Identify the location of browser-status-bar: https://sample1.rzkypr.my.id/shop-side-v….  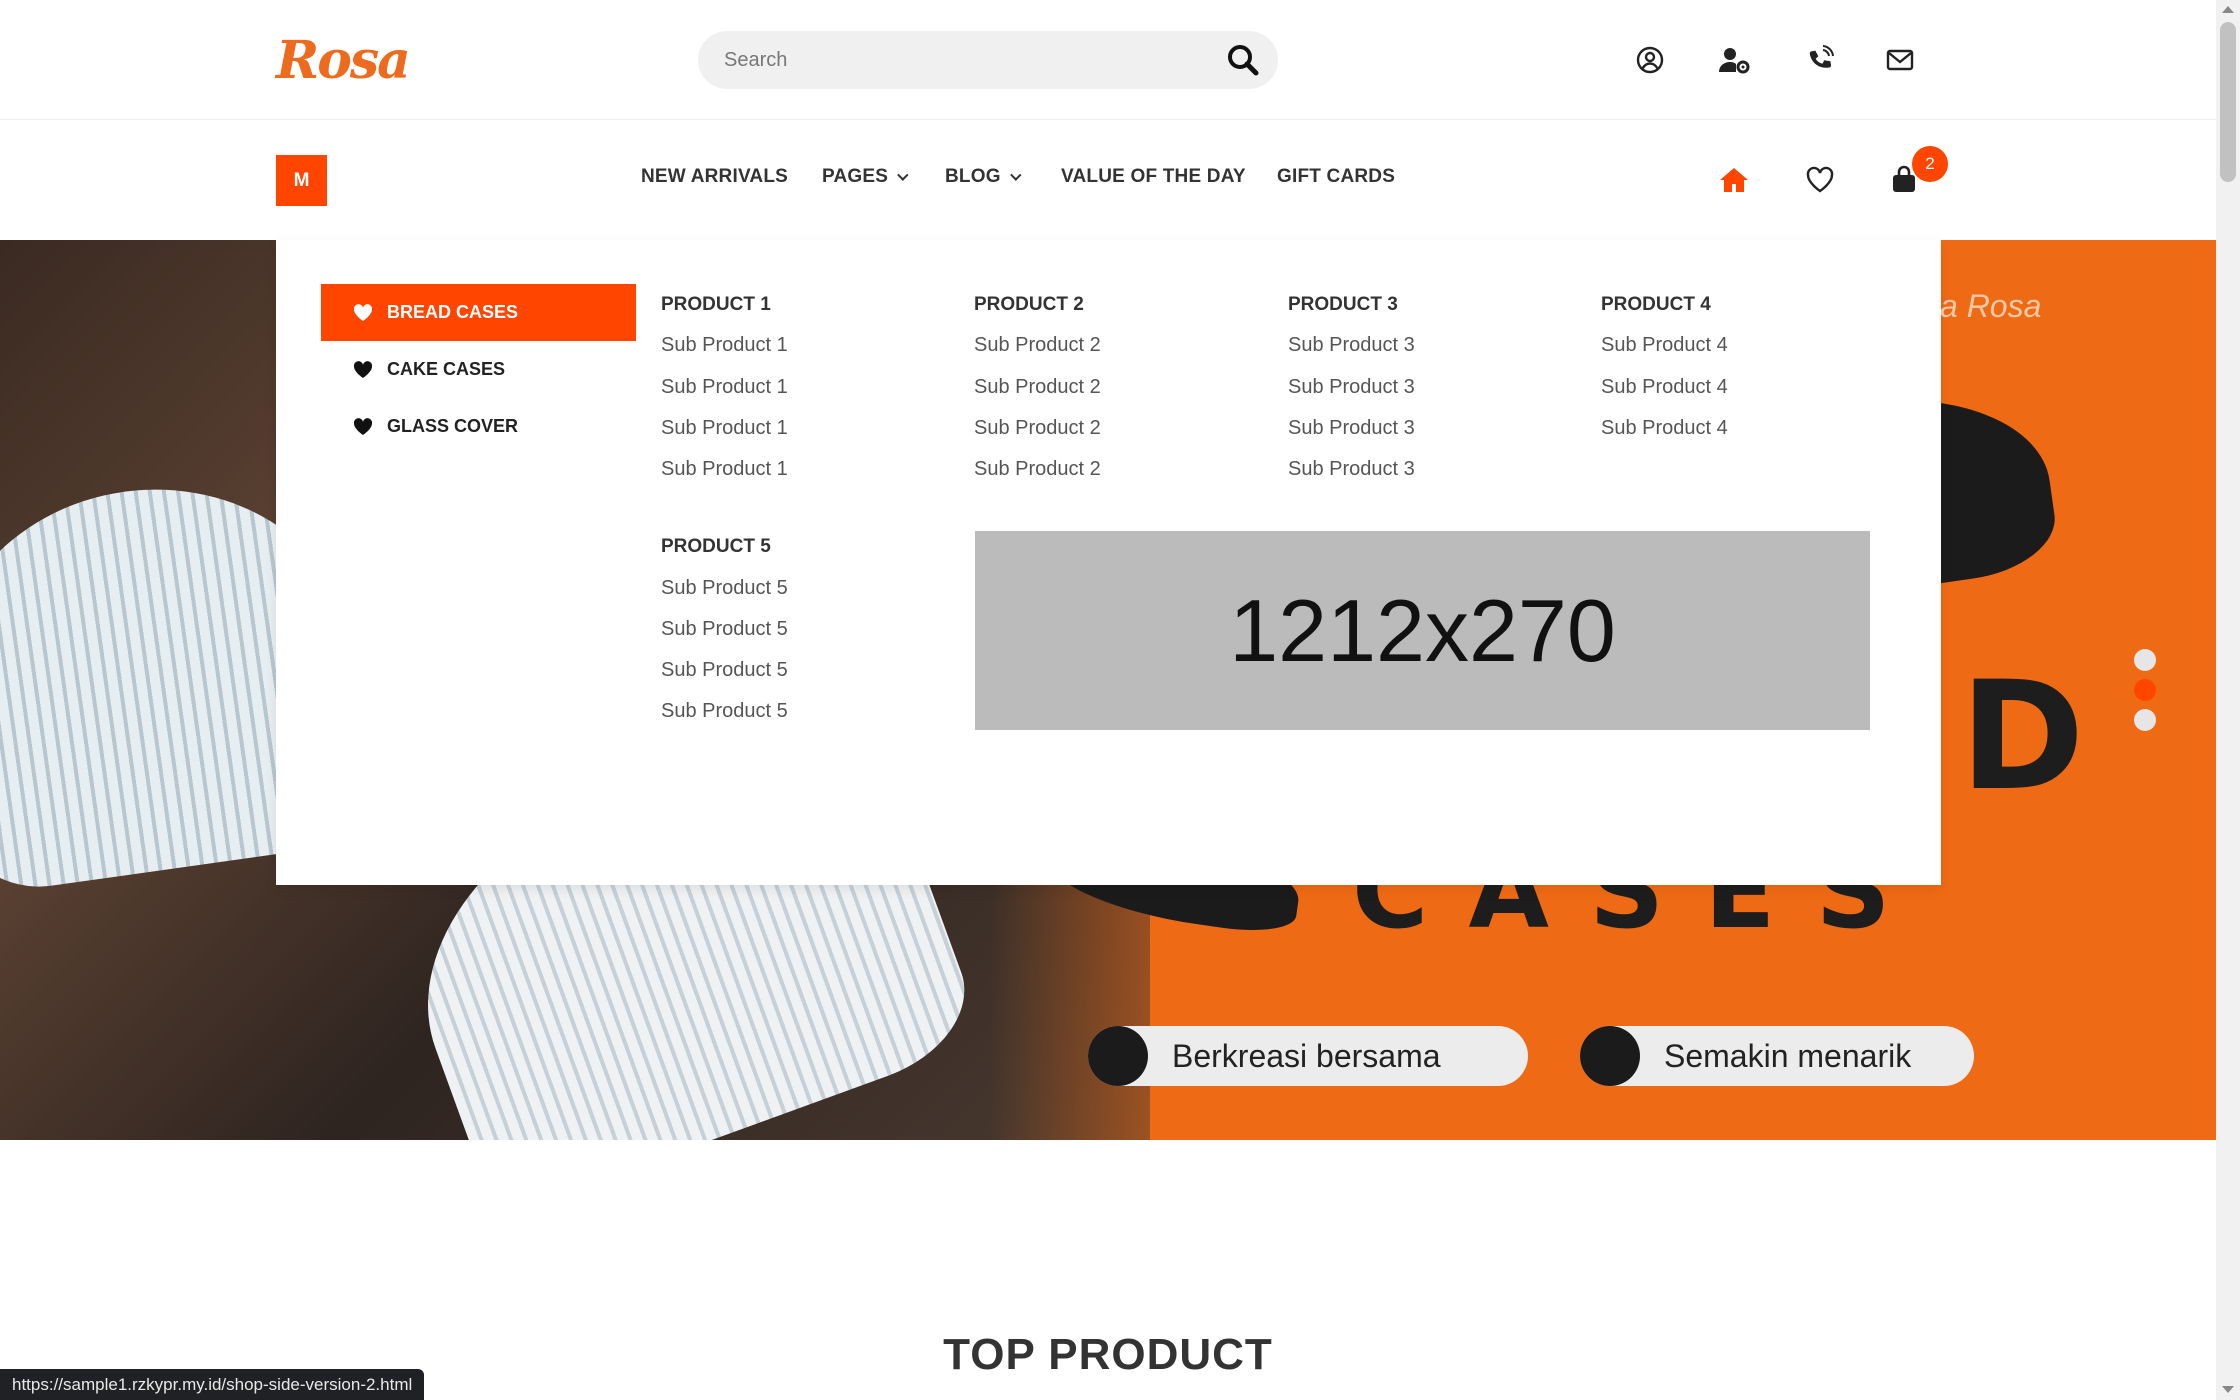
(212, 1384).